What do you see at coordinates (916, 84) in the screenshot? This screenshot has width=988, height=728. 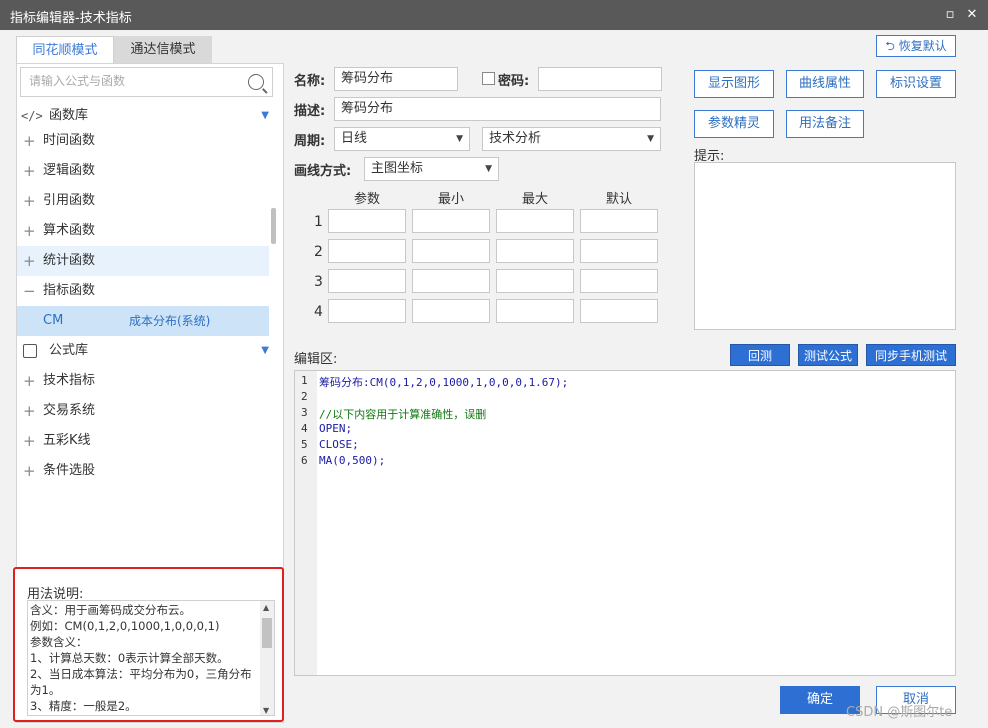 I see `marker-settings-button: 标识设置` at bounding box center [916, 84].